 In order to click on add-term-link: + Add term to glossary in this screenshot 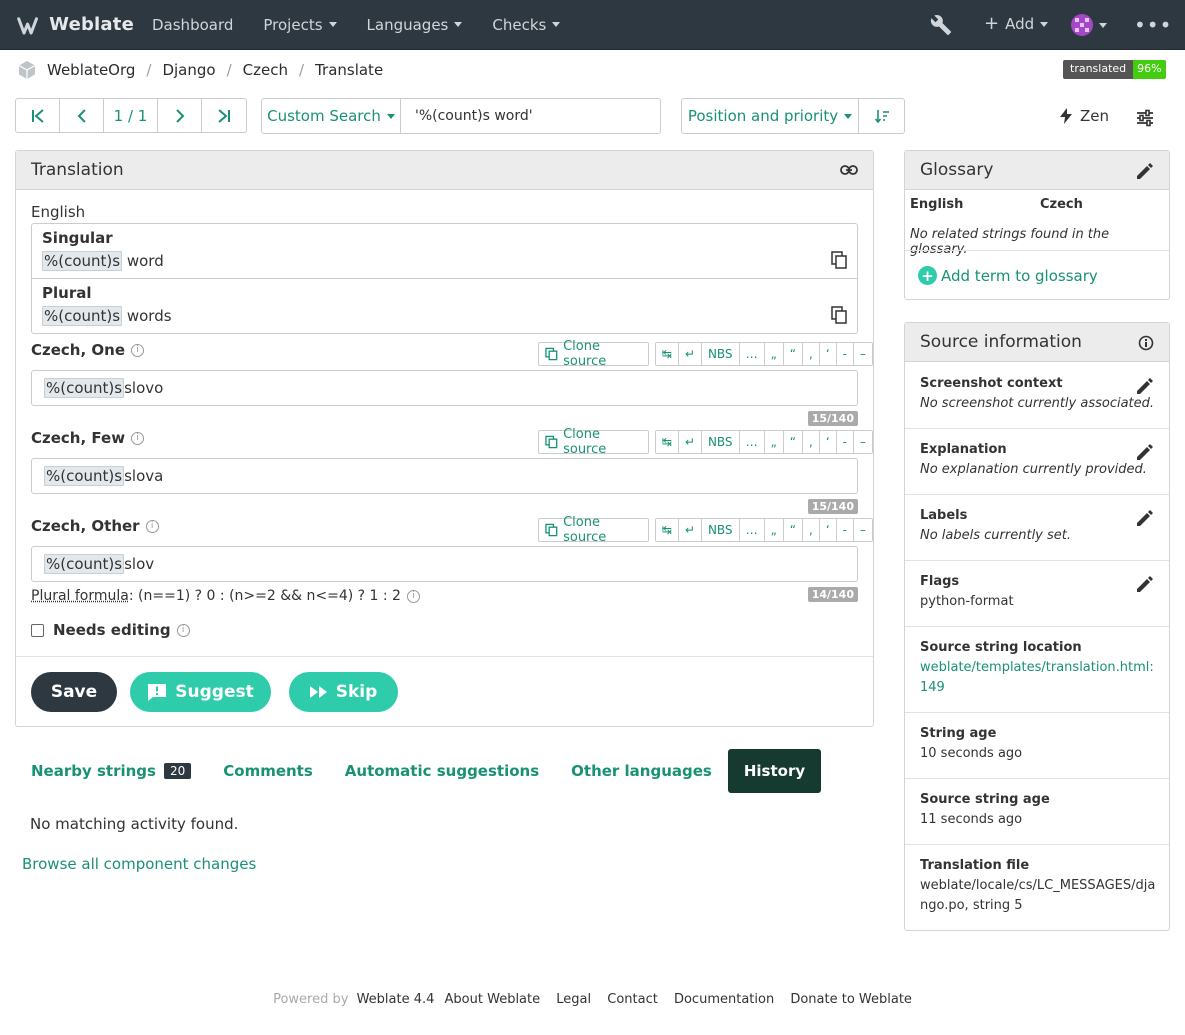, I will do `click(1008, 275)`.